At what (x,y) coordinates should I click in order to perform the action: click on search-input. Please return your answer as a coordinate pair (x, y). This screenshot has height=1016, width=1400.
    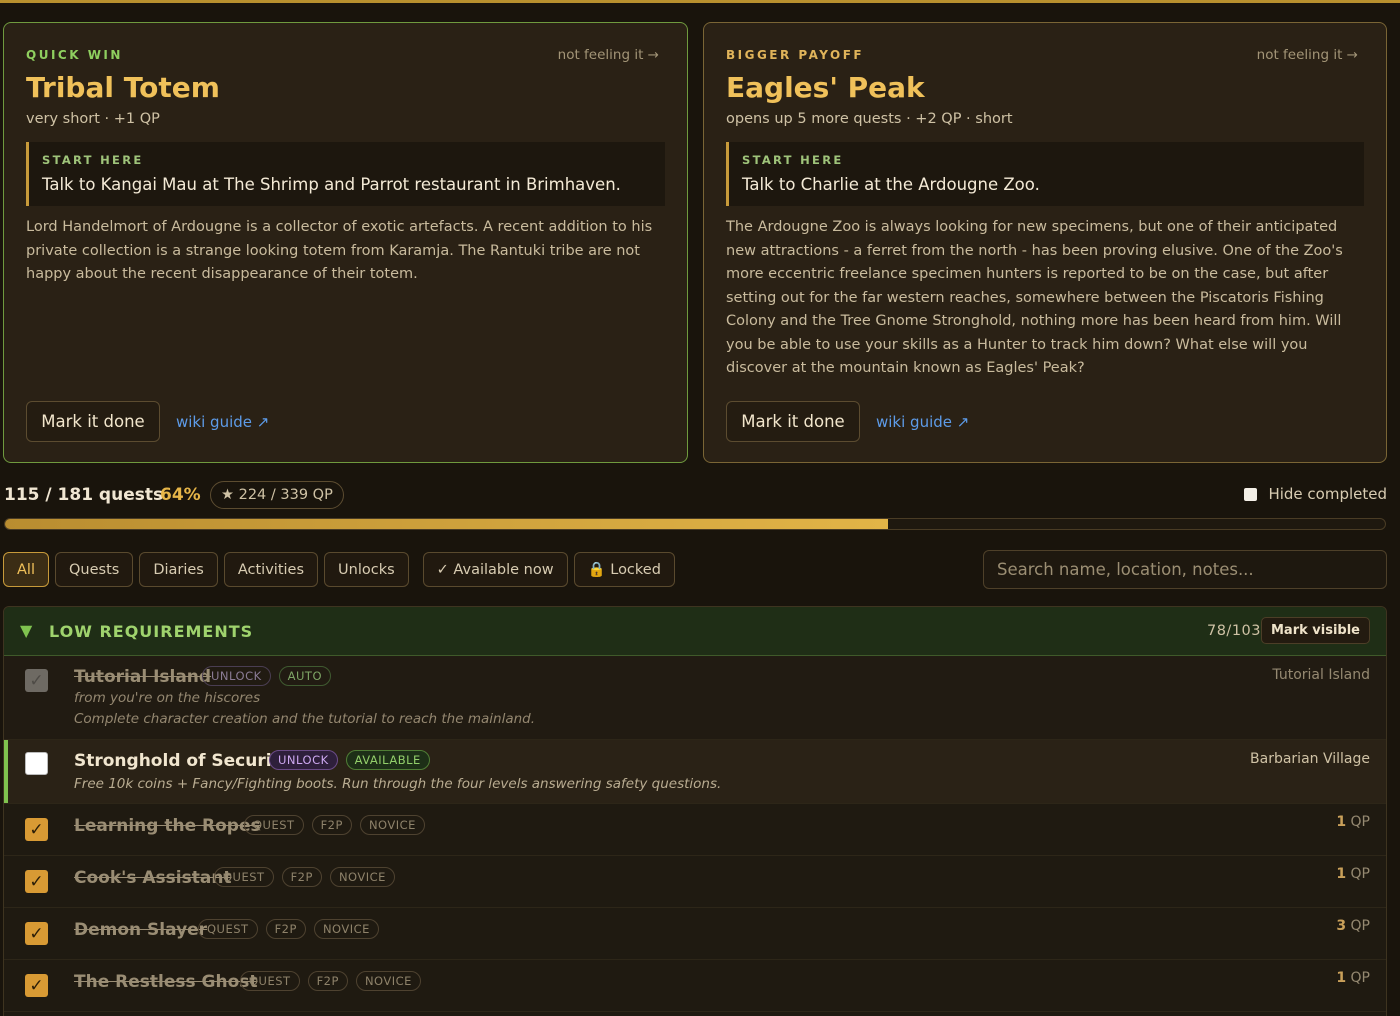
    Looking at the image, I should click on (1185, 569).